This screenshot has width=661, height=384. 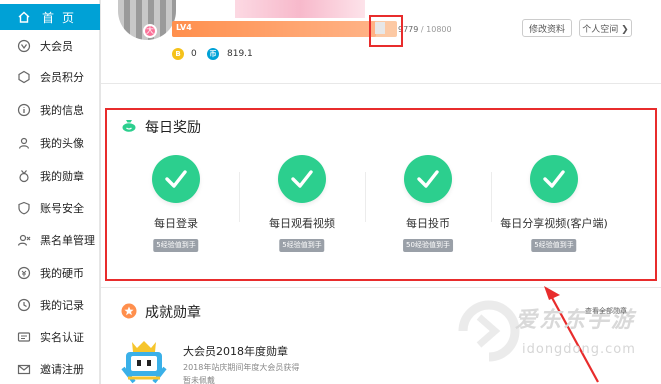 I want to click on exp-max: 10800, so click(x=439, y=29).